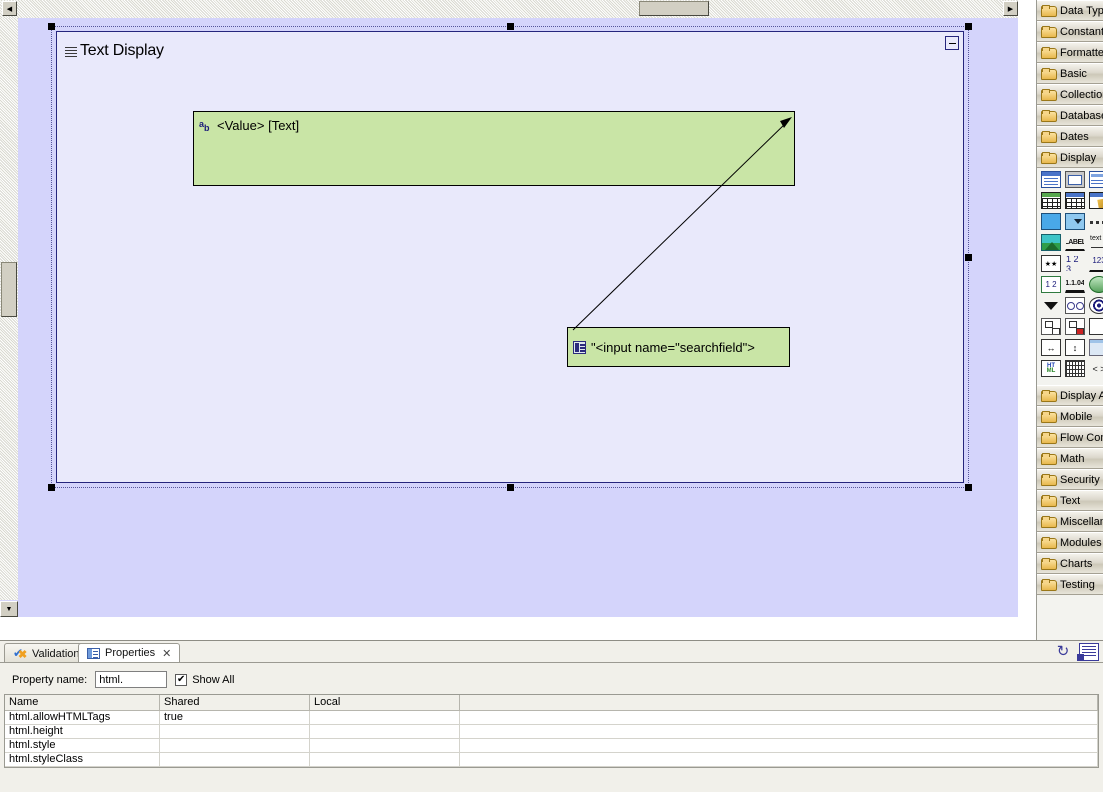 This screenshot has height=792, width=1103. What do you see at coordinates (1075, 305) in the screenshot?
I see `eyeglass-icon` at bounding box center [1075, 305].